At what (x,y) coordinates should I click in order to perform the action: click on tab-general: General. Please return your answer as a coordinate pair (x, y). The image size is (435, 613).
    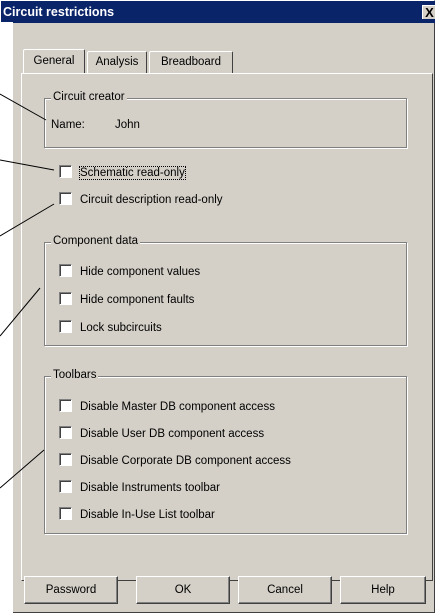
    Looking at the image, I should click on (54, 61).